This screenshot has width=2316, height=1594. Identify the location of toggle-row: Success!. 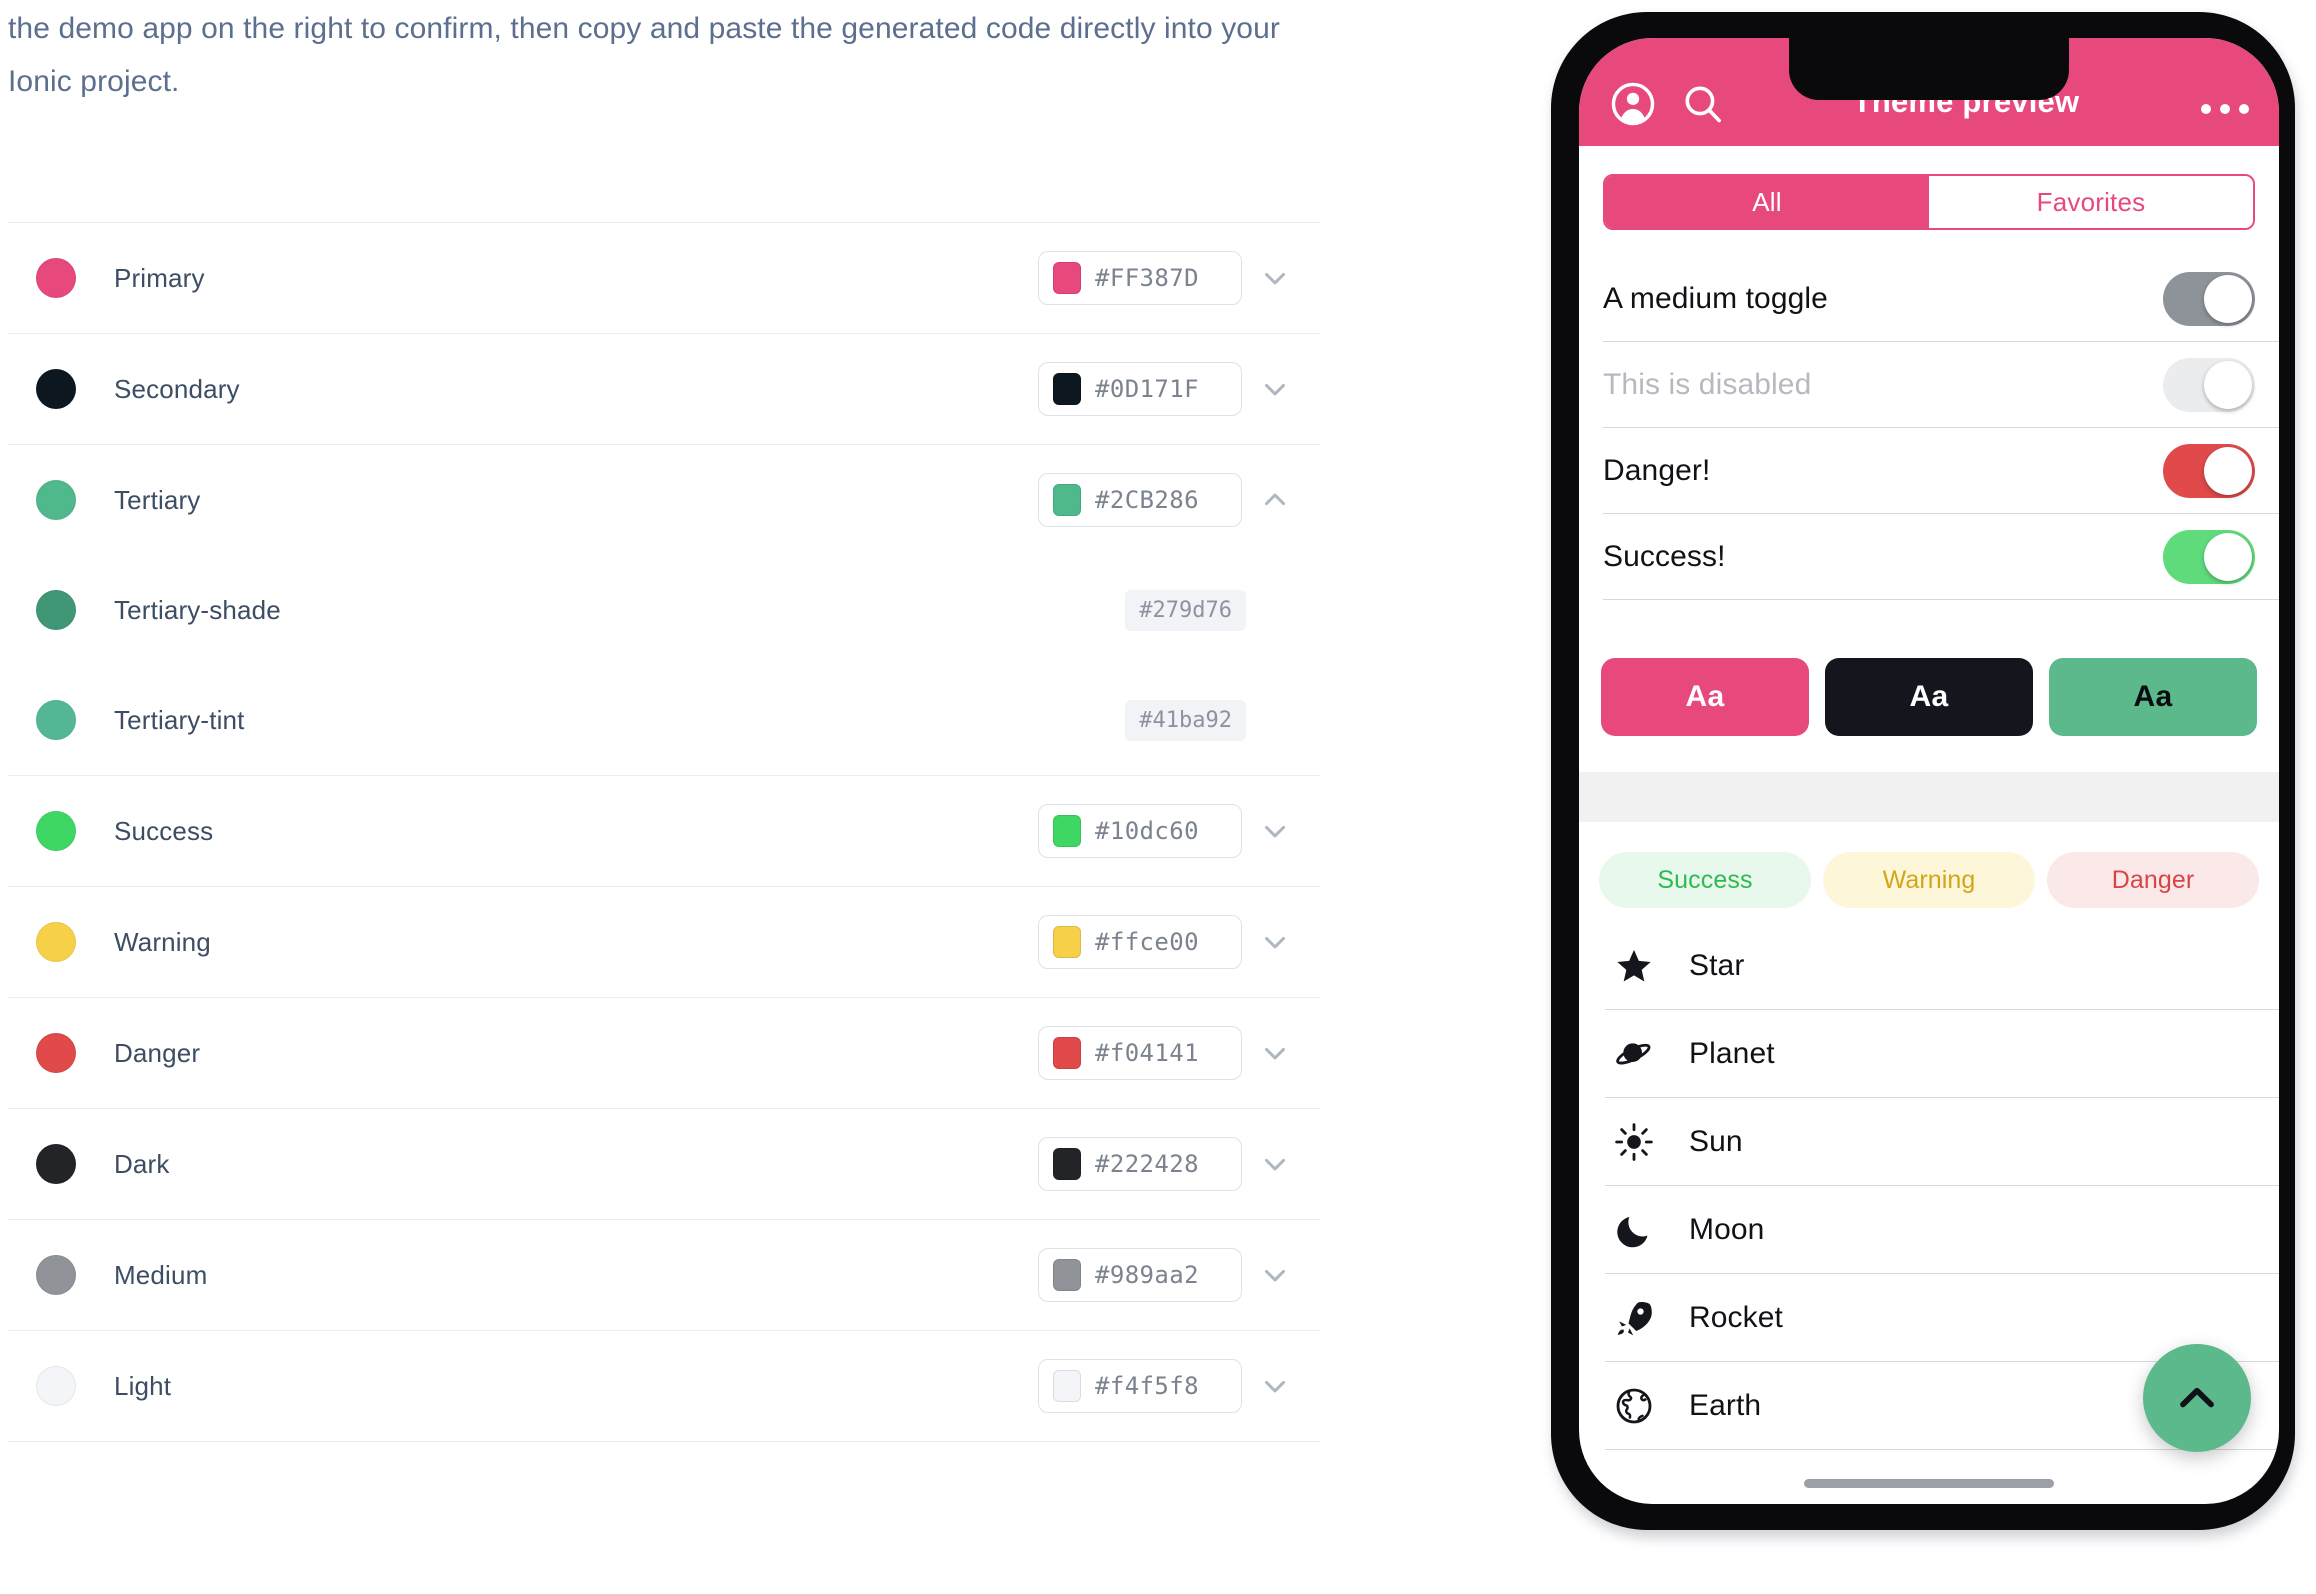
(1941, 557).